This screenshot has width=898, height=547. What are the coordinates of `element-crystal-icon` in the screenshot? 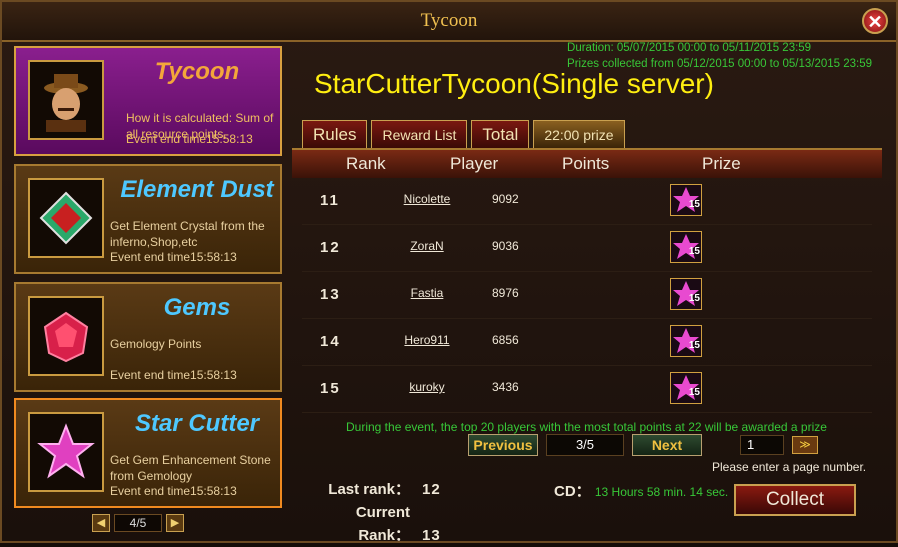 It's located at (66, 218).